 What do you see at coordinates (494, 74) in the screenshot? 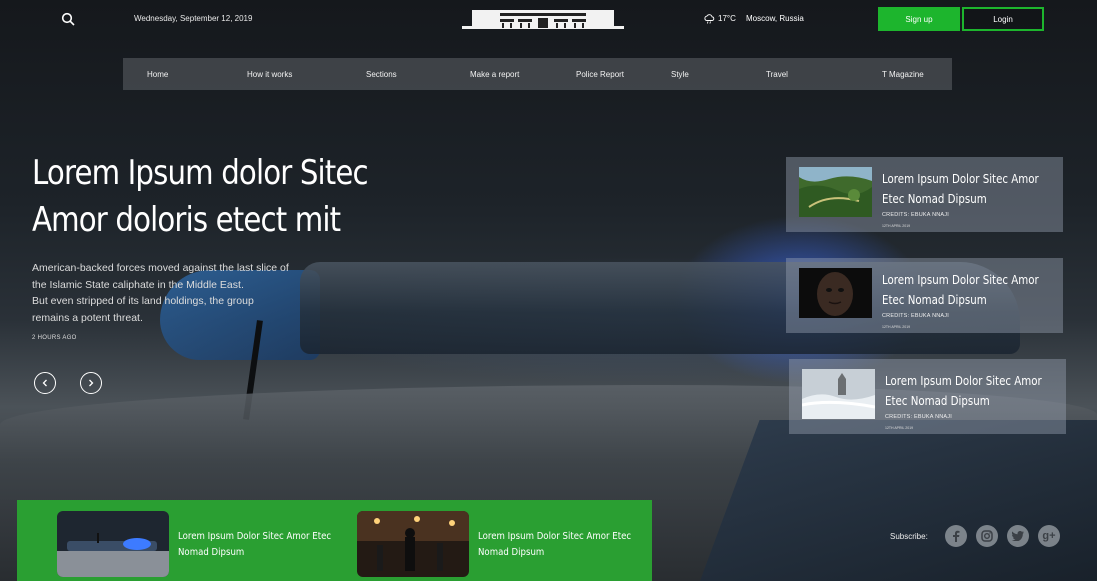
I see `nav-item-make-a-report: Make a report` at bounding box center [494, 74].